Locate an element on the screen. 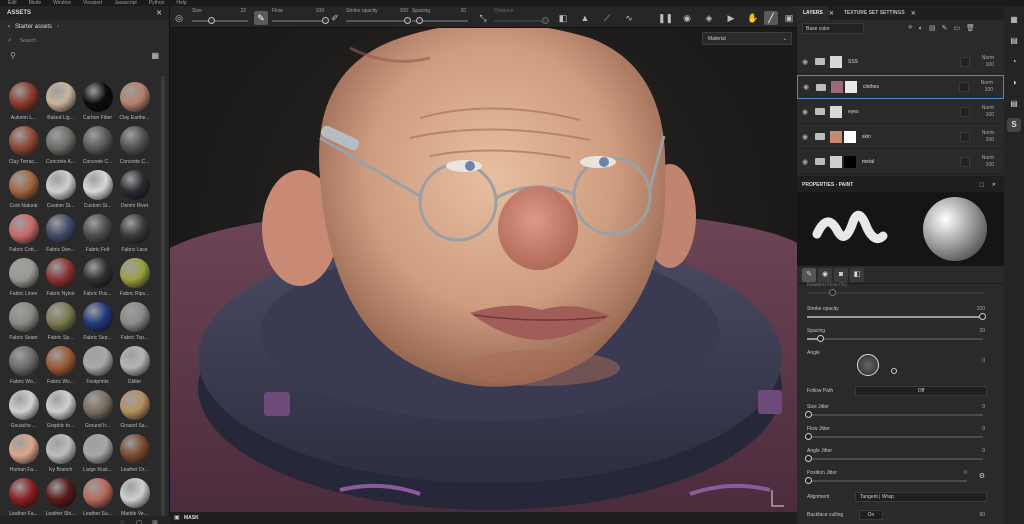 The width and height of the screenshot is (1024, 524). layers-rail-icon: ▦ is located at coordinates (1014, 20).